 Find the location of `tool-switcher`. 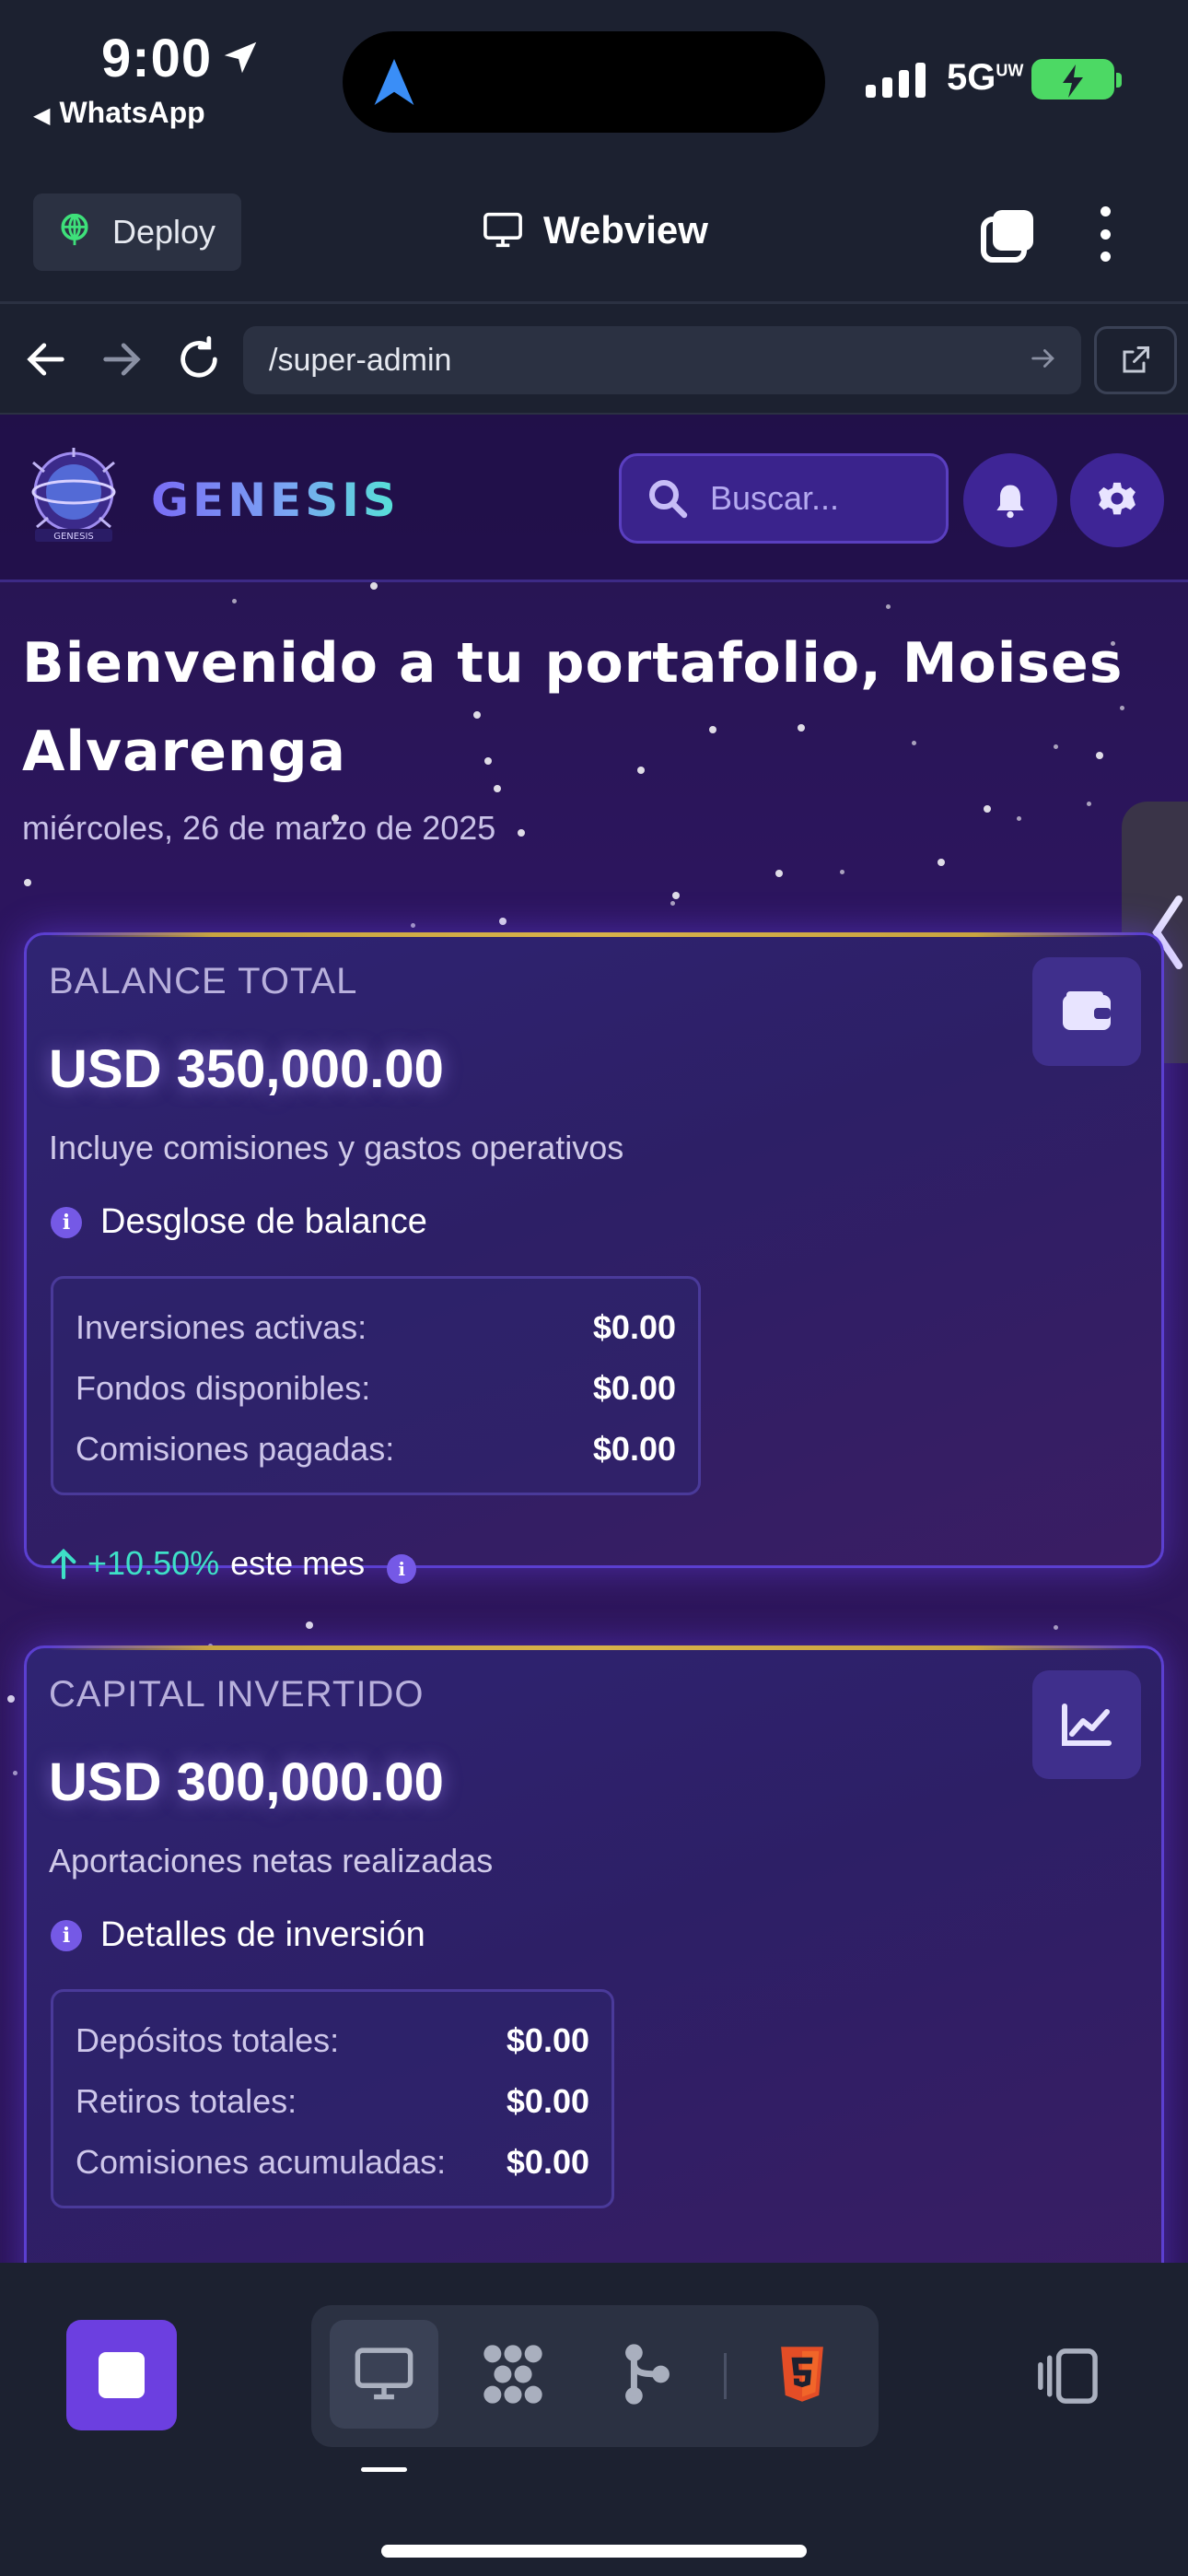

tool-switcher is located at coordinates (595, 2376).